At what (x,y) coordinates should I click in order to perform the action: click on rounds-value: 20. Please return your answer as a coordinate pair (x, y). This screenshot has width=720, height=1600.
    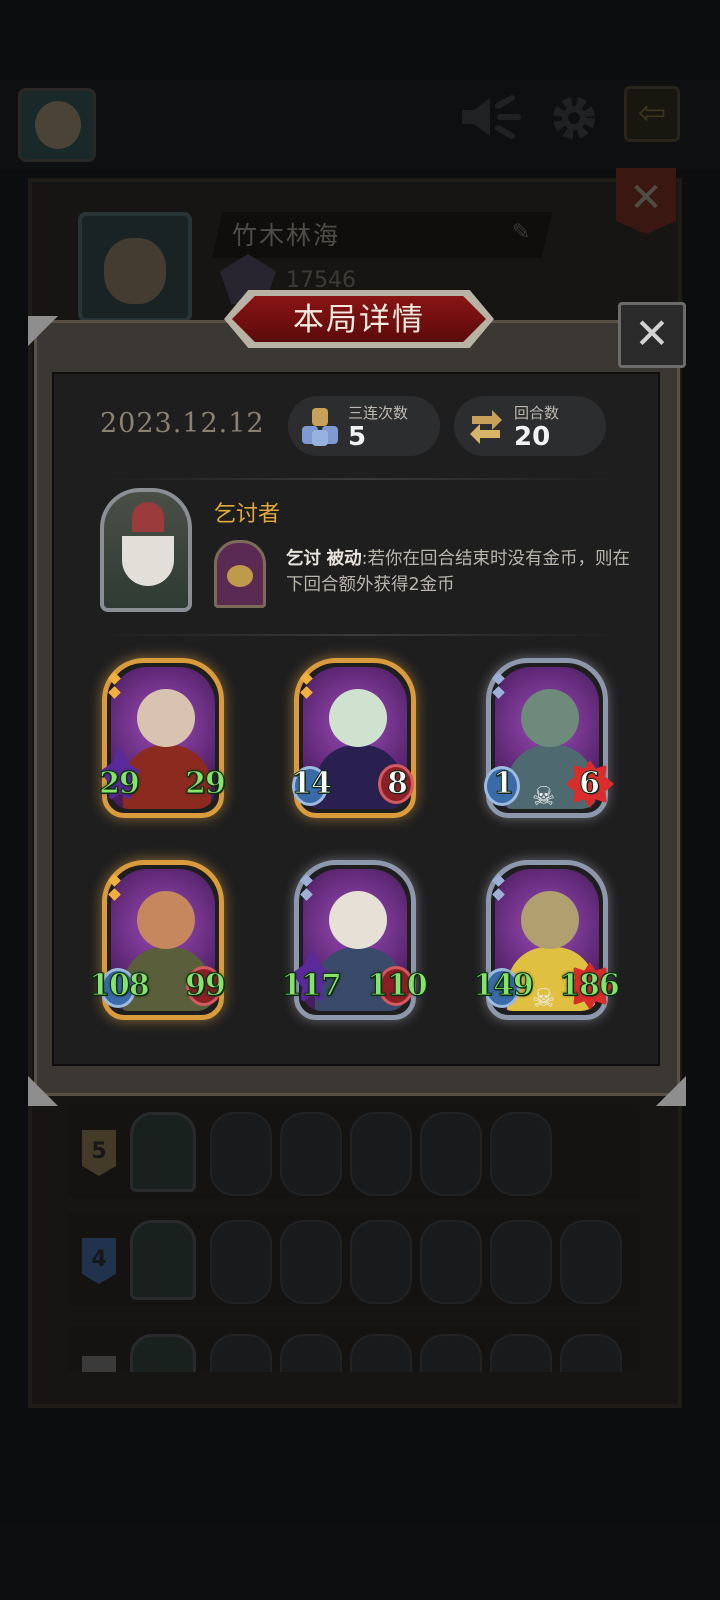
    Looking at the image, I should click on (532, 437).